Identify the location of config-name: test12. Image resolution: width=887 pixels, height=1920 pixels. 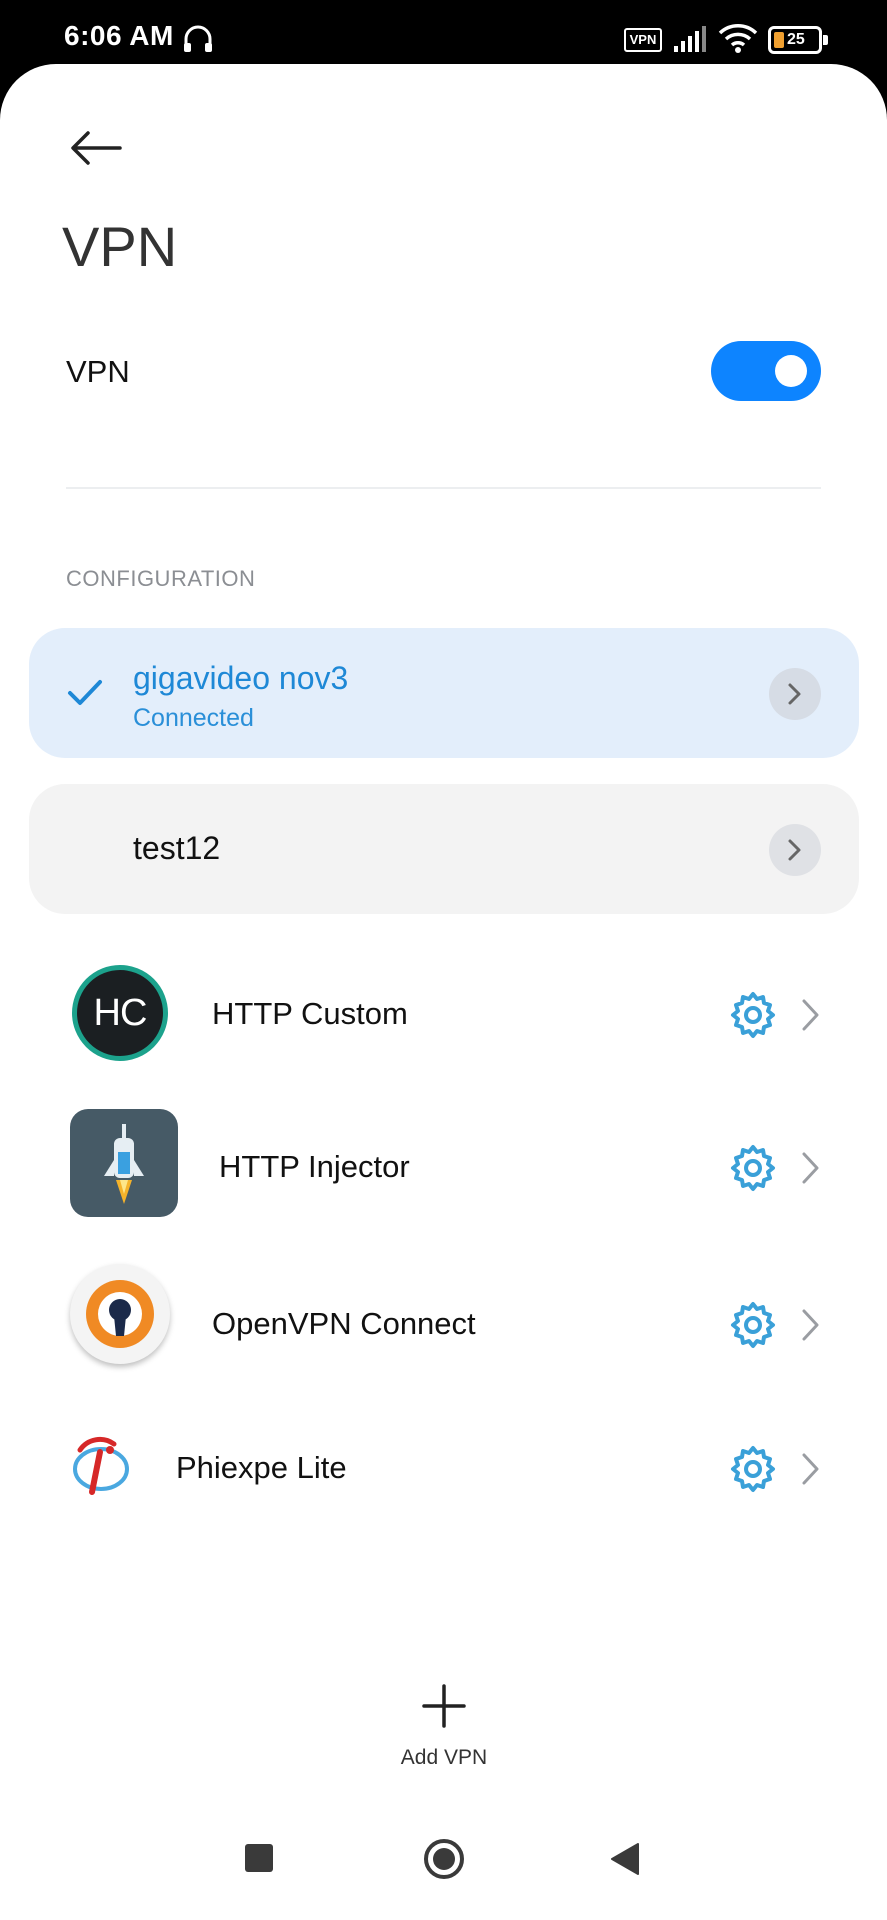
(177, 848).